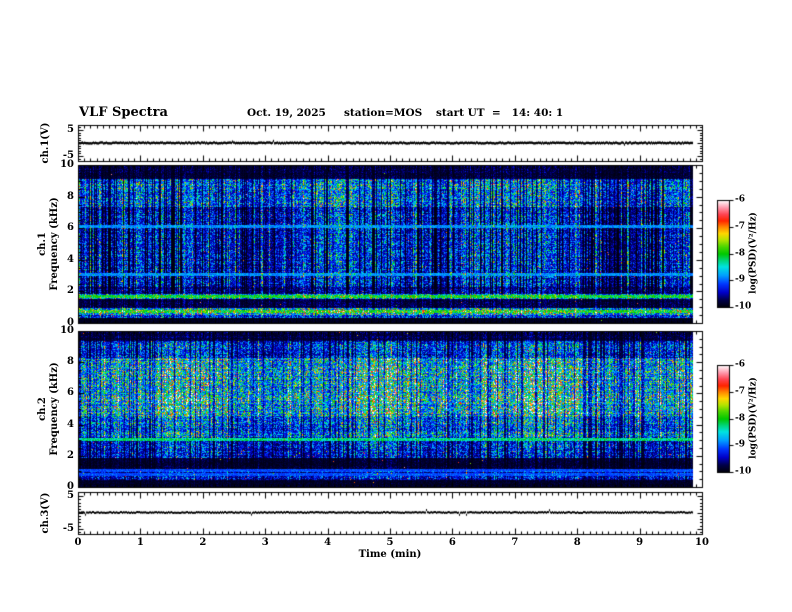 The width and height of the screenshot is (792, 612). I want to click on x-tick-label: 2, so click(203, 542).